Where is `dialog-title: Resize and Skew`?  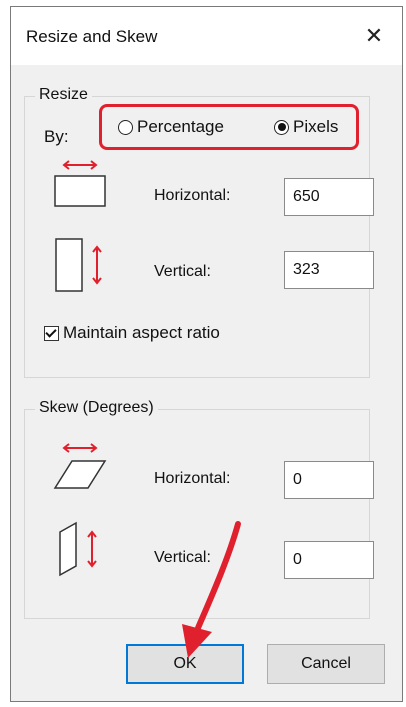
dialog-title: Resize and Skew is located at coordinates (92, 36).